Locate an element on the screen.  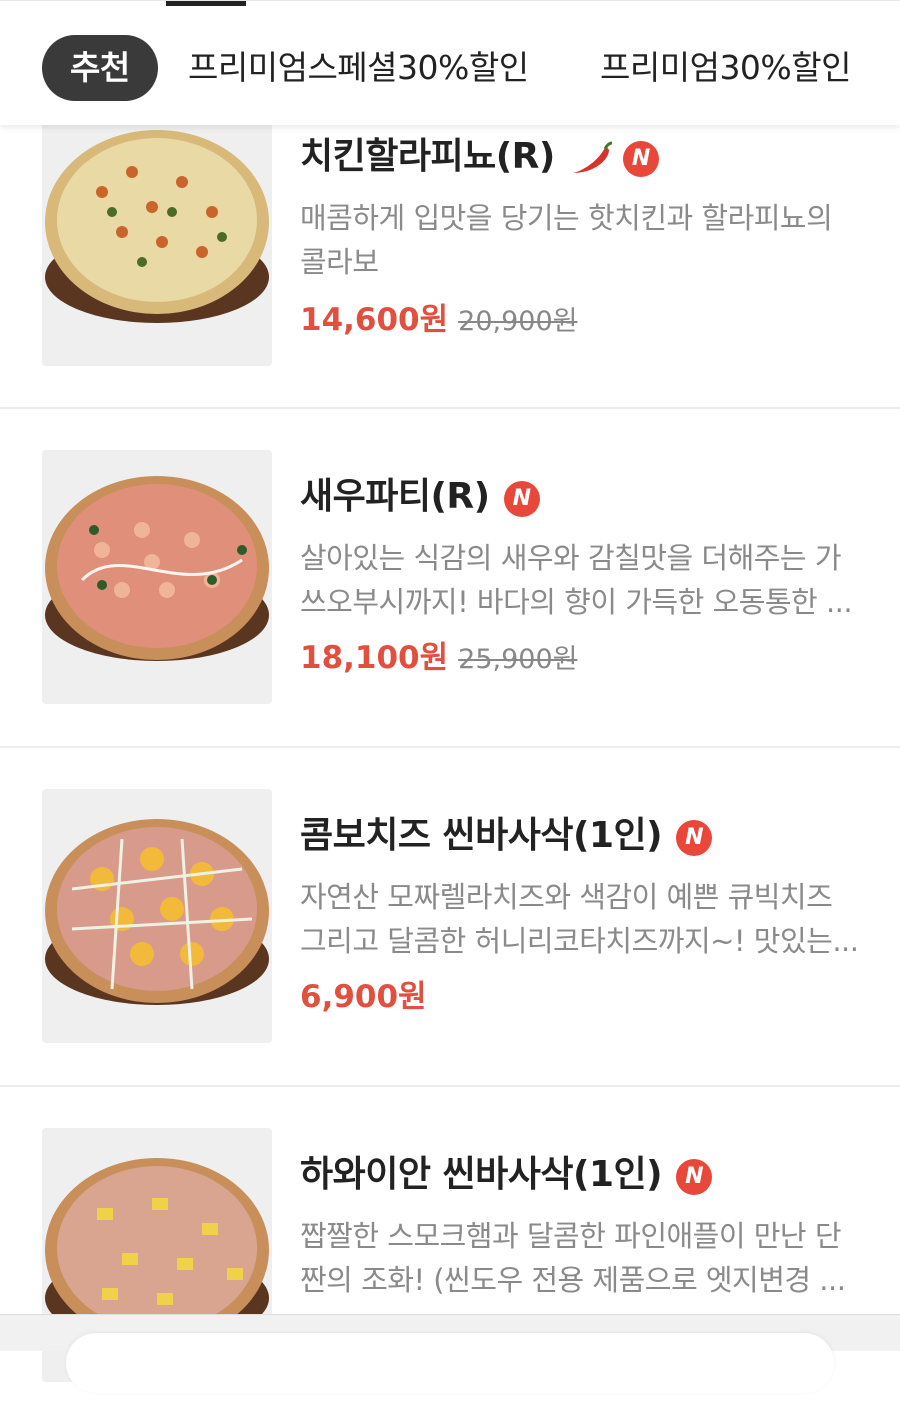
sale-price: 14,600원 is located at coordinates (374, 320).